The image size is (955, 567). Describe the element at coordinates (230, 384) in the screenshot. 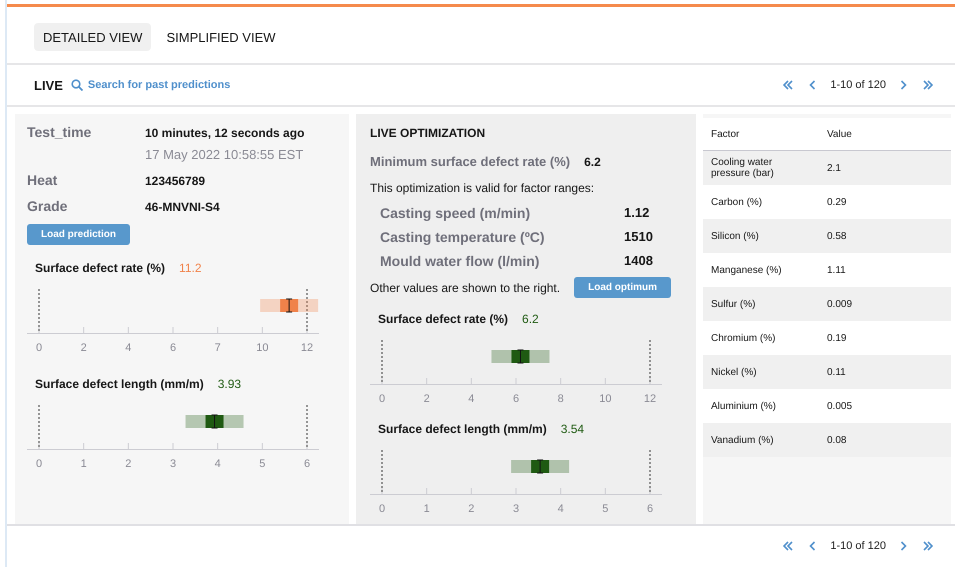

I see `chart-value: 3.93` at that location.